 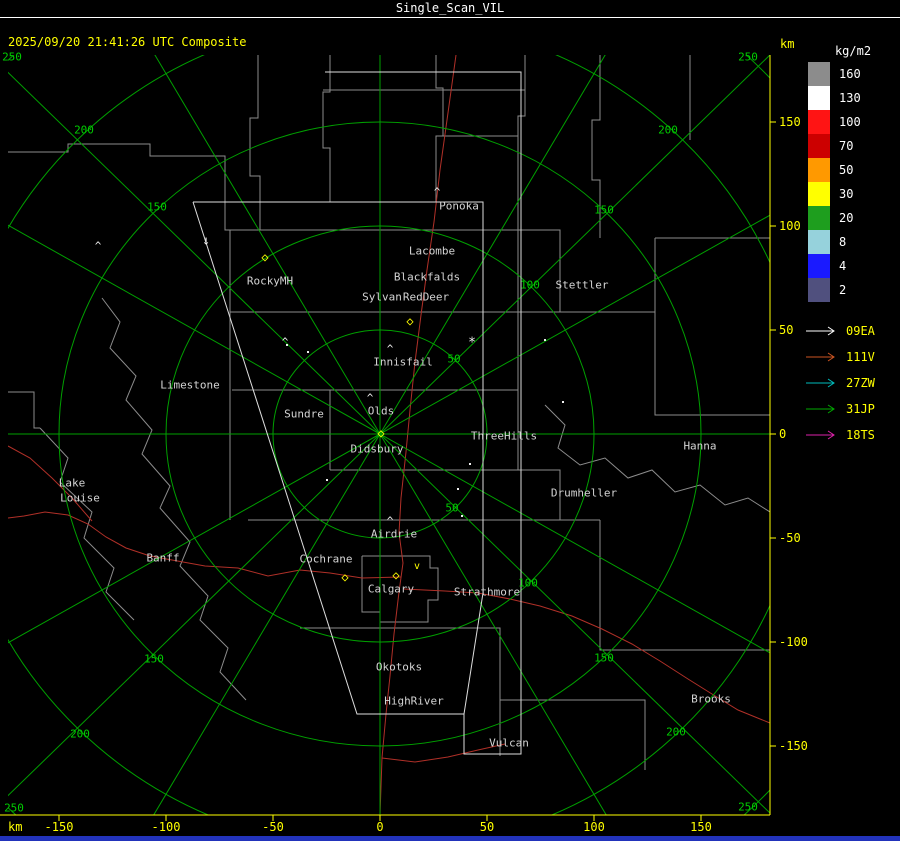 I want to click on legend-entry: 8, so click(x=853, y=242).